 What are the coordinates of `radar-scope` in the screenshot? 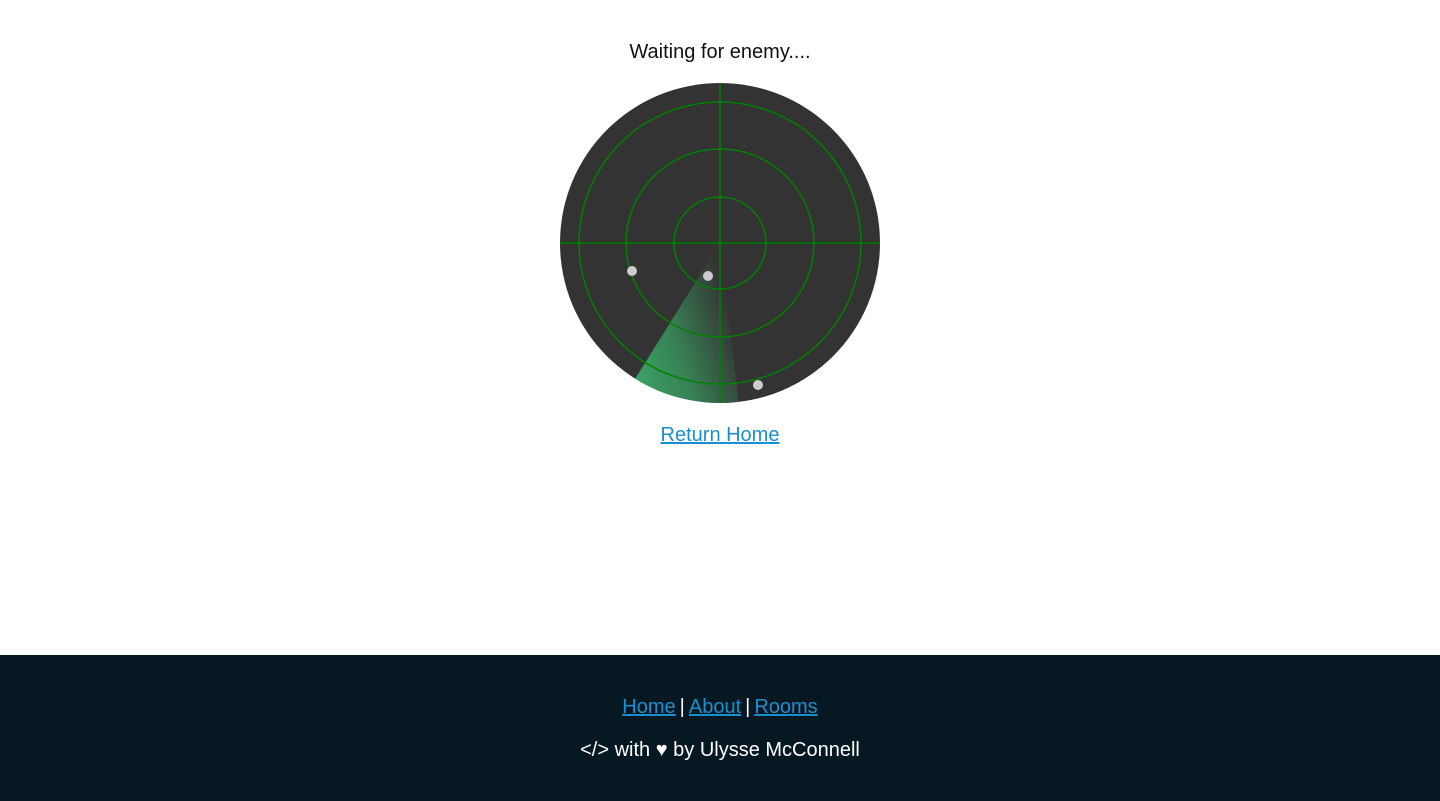 It's located at (720, 243).